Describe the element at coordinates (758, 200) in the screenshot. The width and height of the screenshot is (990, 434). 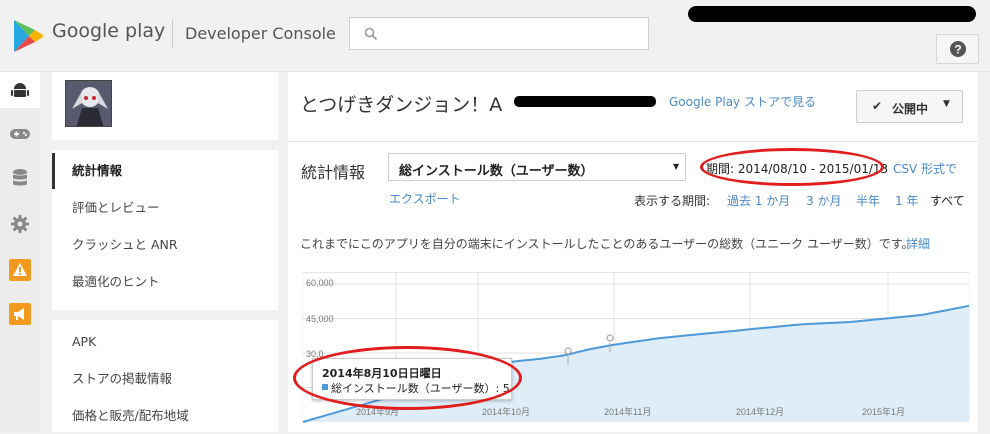
I see `range-last-month: 過去 1 か月` at that location.